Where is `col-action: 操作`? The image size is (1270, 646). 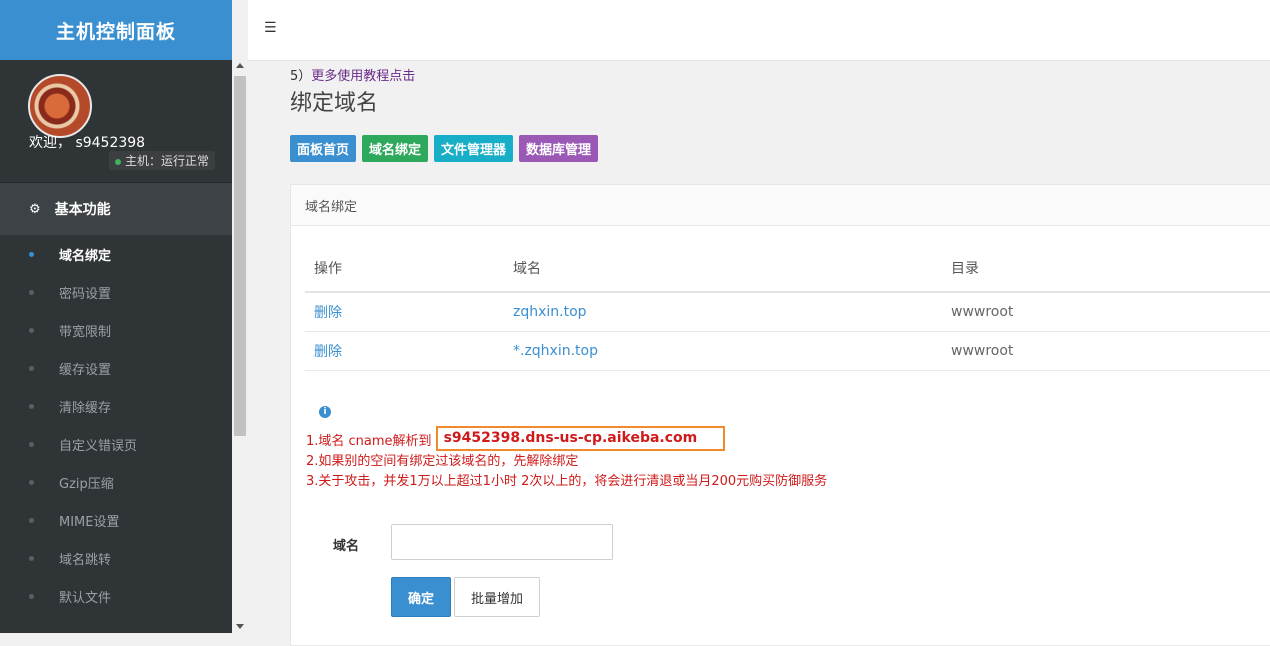 col-action: 操作 is located at coordinates (404, 269).